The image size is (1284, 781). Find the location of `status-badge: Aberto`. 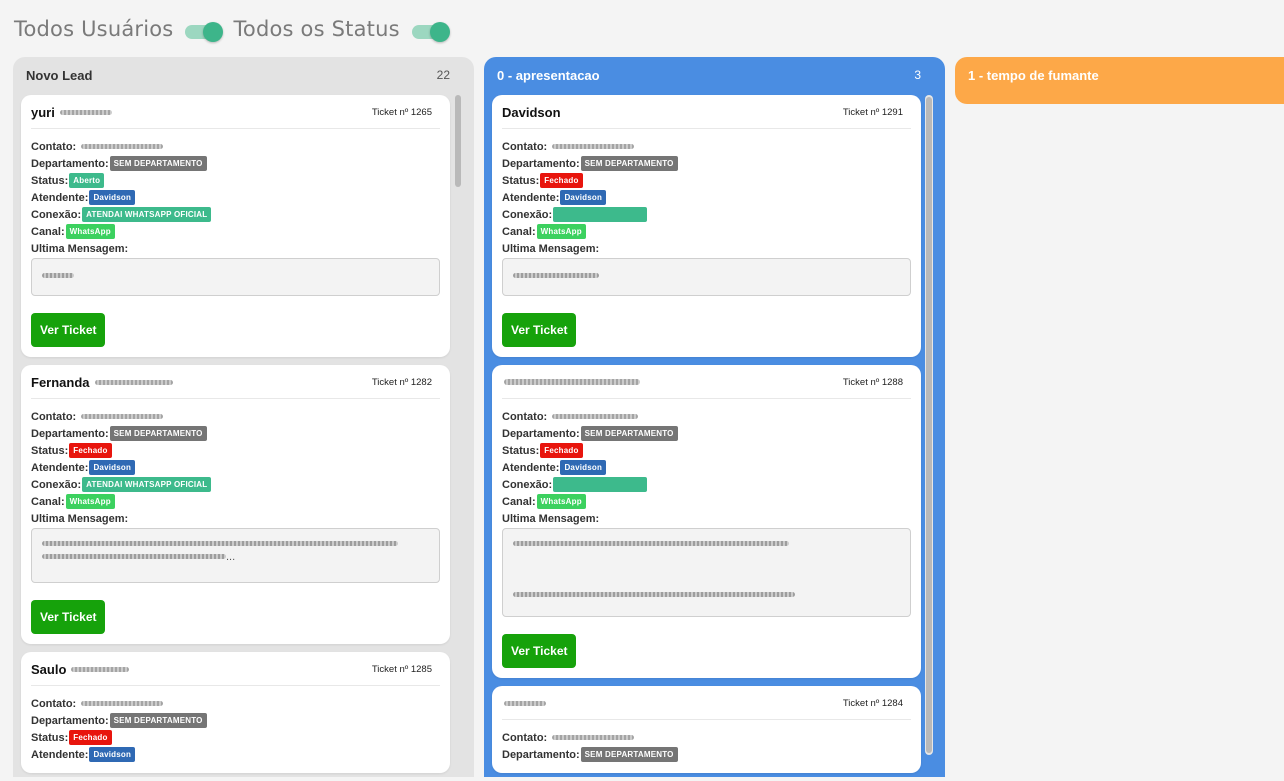

status-badge: Aberto is located at coordinates (87, 180).